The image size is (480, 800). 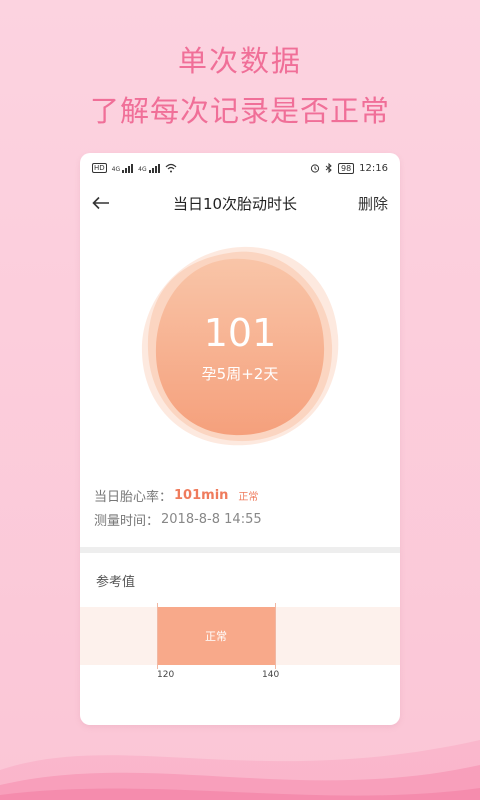 I want to click on bluetooth-icon, so click(x=328, y=168).